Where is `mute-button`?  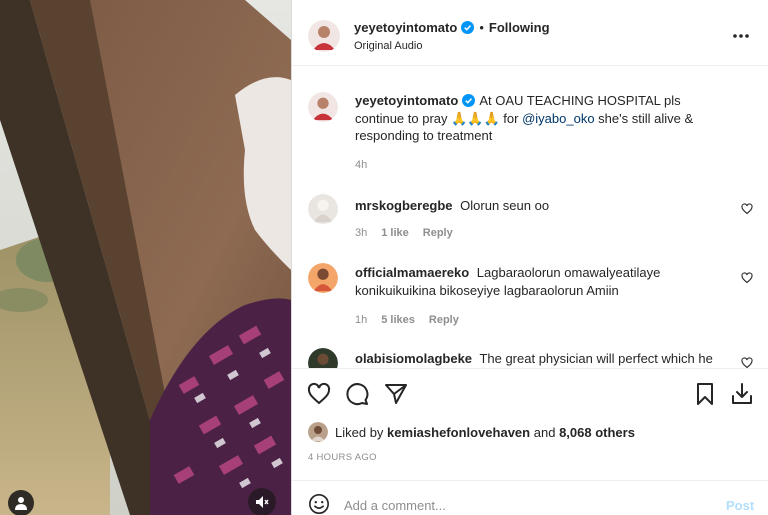 mute-button is located at coordinates (262, 501).